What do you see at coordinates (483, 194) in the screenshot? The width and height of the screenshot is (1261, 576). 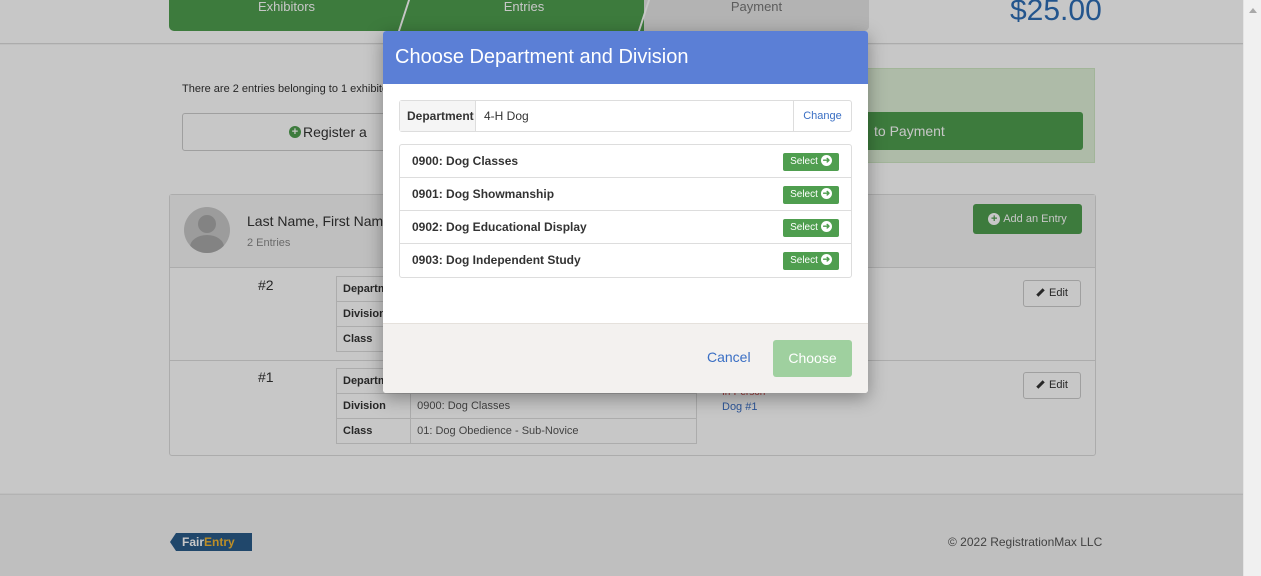 I see `division-name: 0901: Dog Showmanship` at bounding box center [483, 194].